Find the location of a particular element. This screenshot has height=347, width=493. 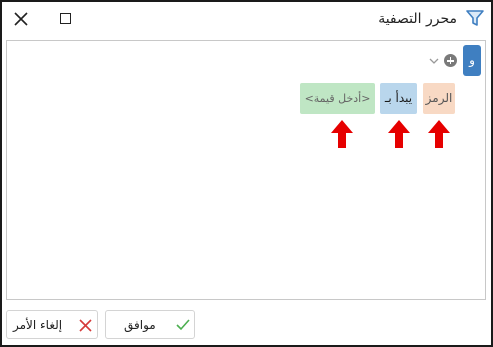

filter-icon is located at coordinates (475, 18).